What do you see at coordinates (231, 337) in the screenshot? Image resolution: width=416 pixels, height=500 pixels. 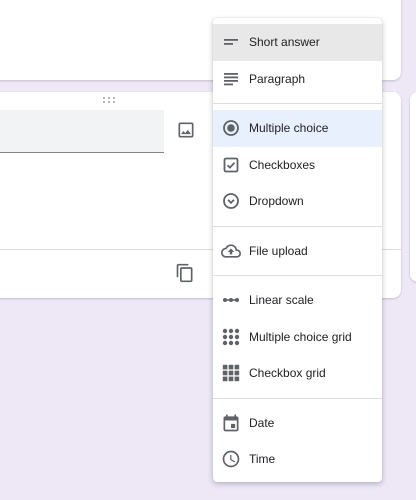 I see `radio-grid-icon` at bounding box center [231, 337].